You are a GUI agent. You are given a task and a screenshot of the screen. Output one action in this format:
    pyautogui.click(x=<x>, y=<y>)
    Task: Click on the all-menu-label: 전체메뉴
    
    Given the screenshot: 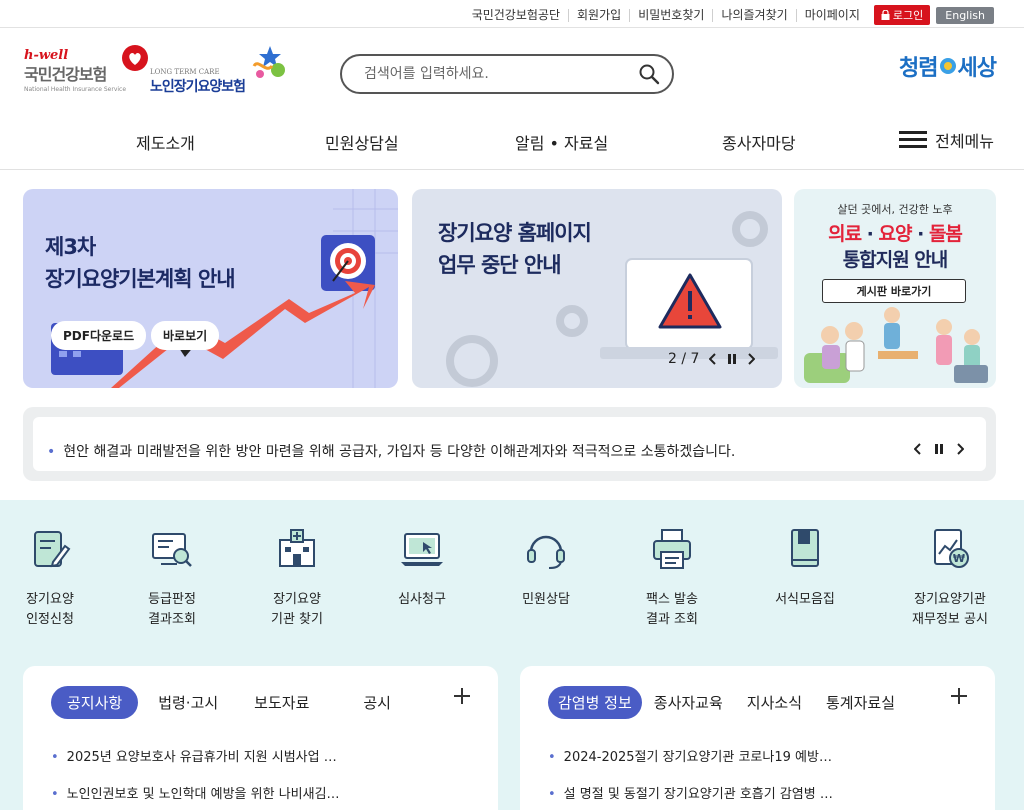 What is the action you would take?
    pyautogui.click(x=964, y=141)
    